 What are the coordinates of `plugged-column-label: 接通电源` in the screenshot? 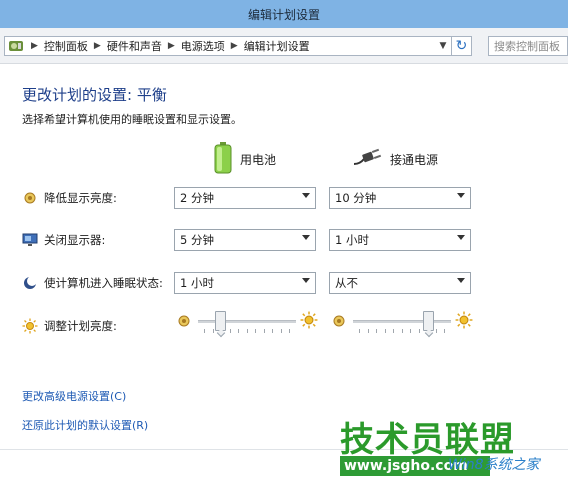 It's located at (414, 159).